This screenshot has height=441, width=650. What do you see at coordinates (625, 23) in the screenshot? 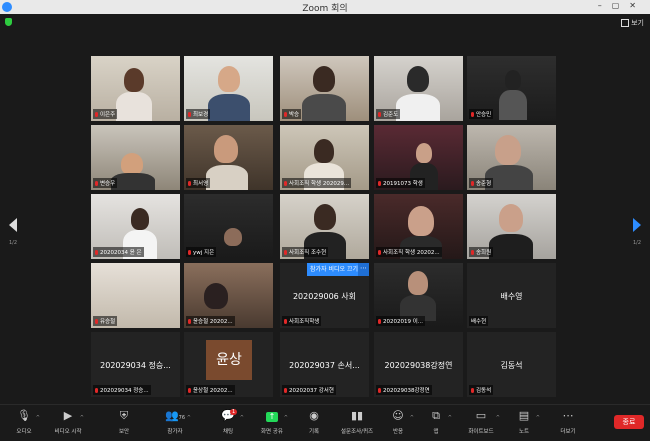
I see `grid-icon` at bounding box center [625, 23].